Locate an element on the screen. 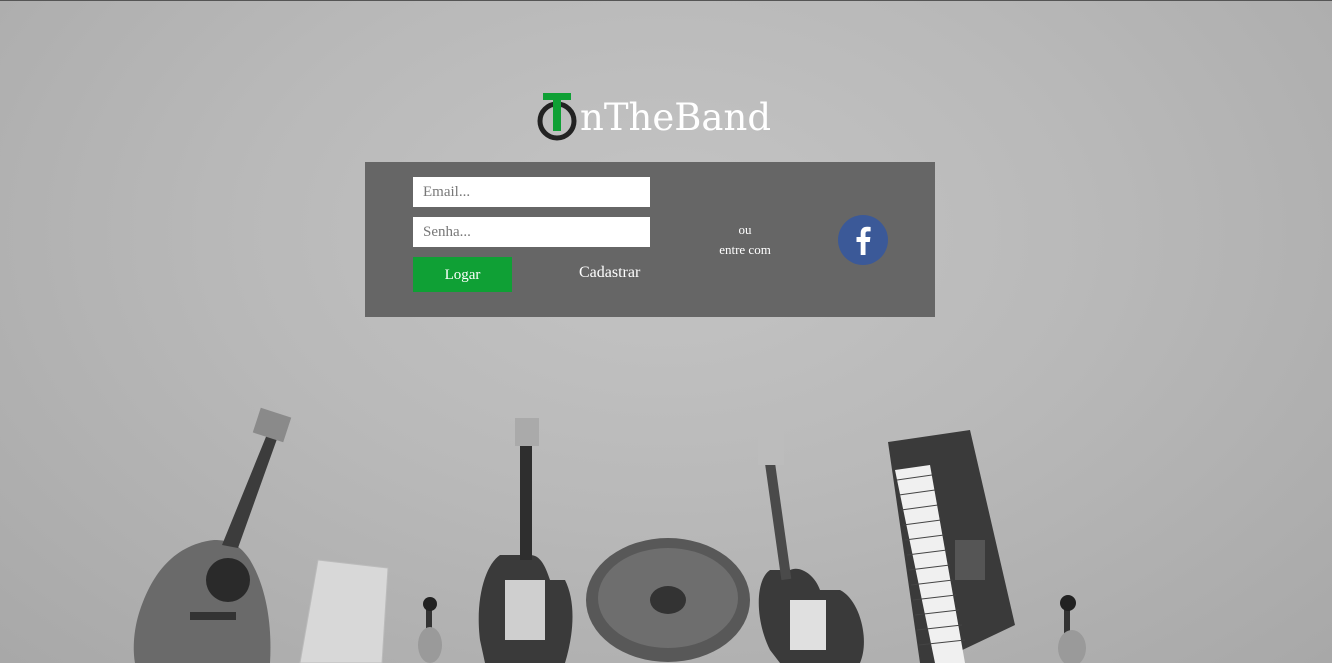  brand-mark-icon is located at coordinates (557, 117).